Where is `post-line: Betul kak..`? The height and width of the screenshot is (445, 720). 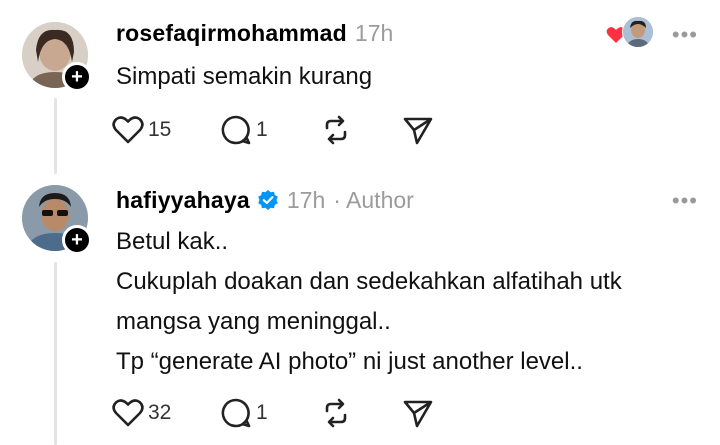
post-line: Betul kak.. is located at coordinates (172, 241).